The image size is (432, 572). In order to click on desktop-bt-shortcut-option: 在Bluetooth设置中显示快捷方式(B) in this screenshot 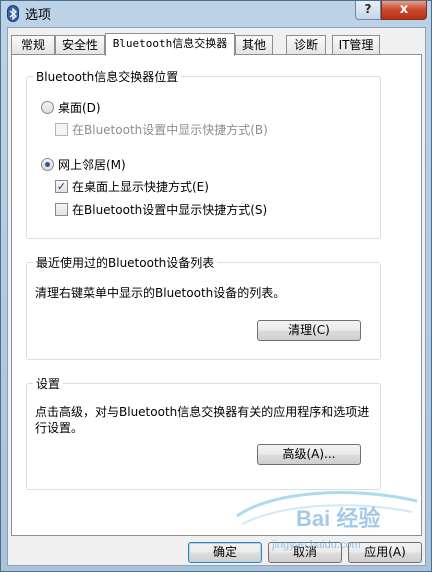, I will do `click(161, 129)`.